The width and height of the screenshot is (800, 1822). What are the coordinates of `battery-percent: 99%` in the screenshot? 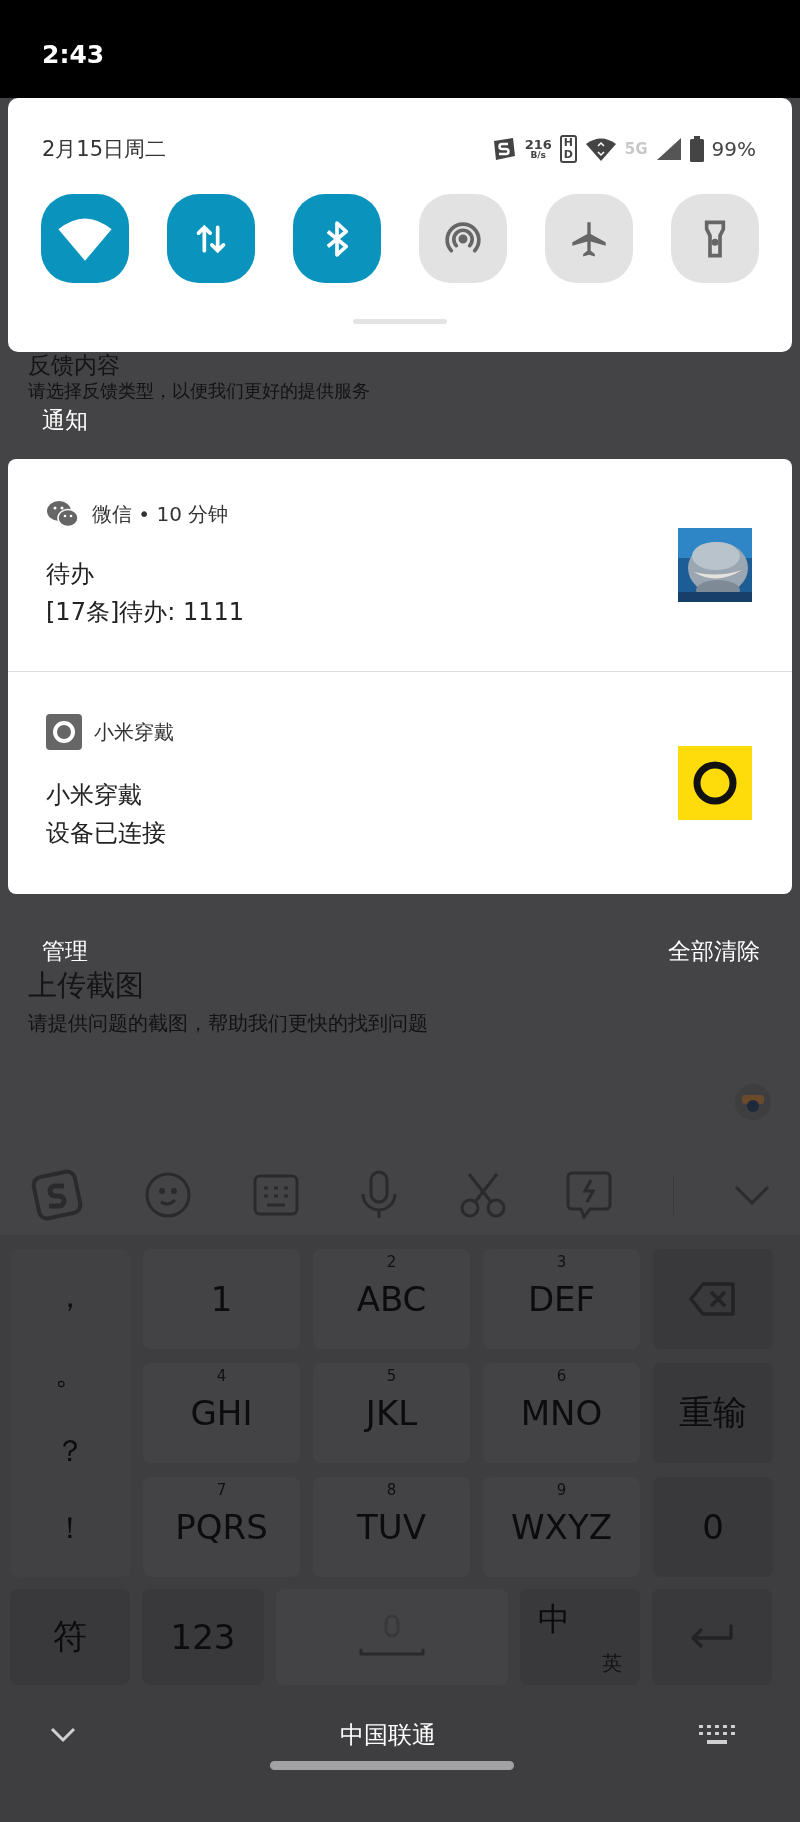 It's located at (733, 149).